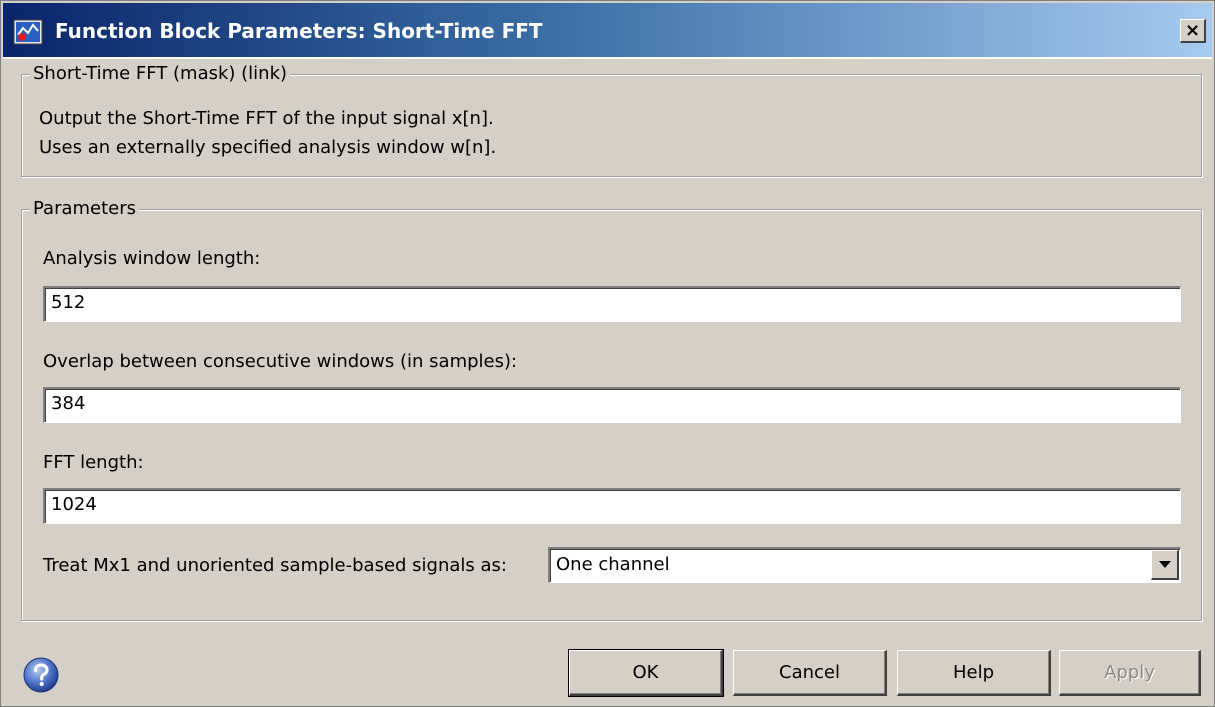 The width and height of the screenshot is (1215, 707). I want to click on question-mark-icon, so click(41, 675).